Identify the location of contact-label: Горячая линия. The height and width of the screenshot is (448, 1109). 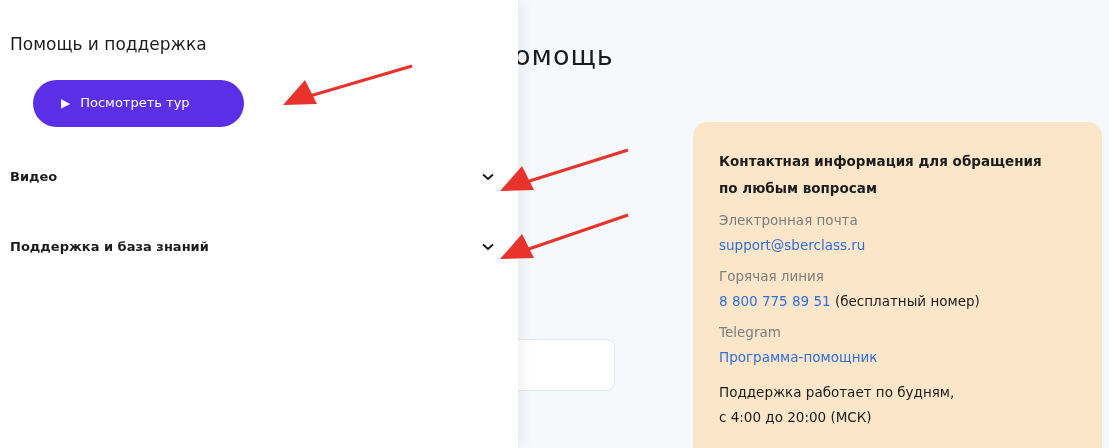
(772, 276).